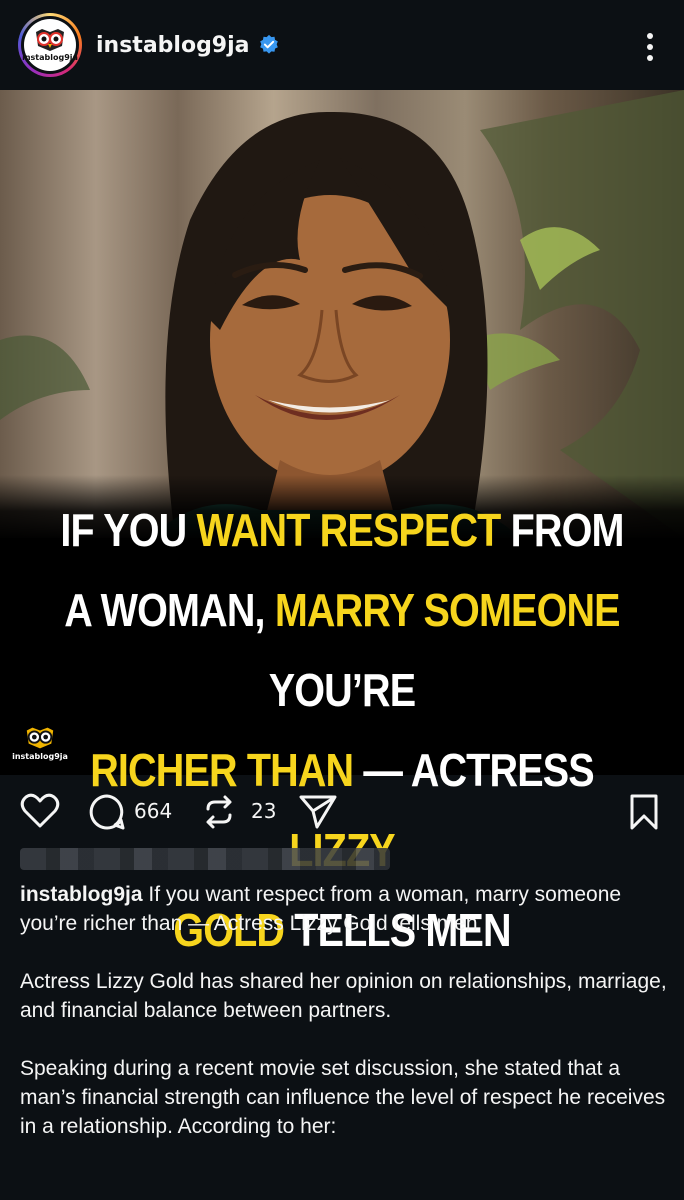  Describe the element at coordinates (342, 690) in the screenshot. I see `headline-text: YOU’RE` at that location.